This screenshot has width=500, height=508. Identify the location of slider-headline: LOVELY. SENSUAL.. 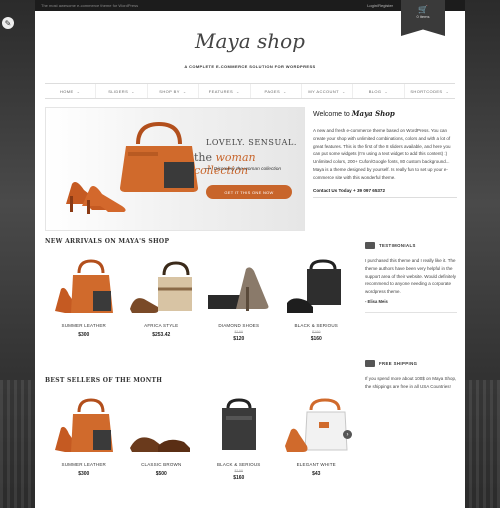
(252, 142).